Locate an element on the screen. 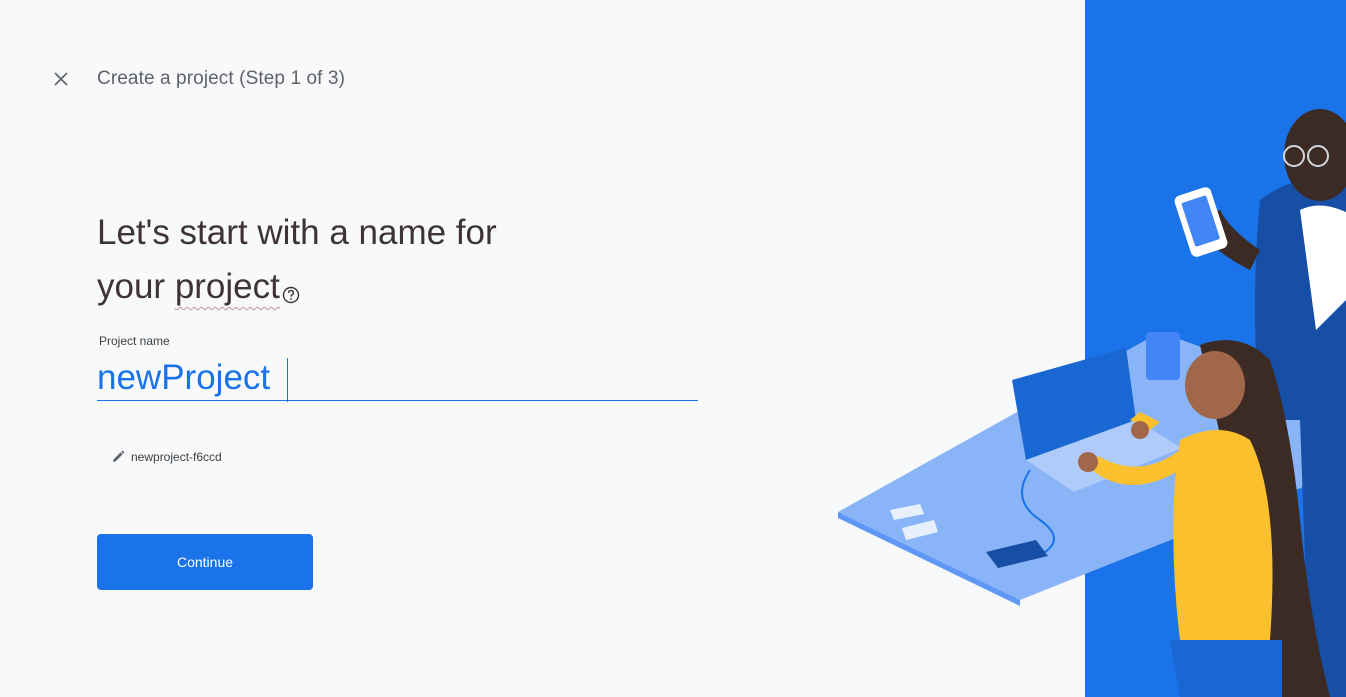  step-title: Create a project (Step 1 of 3) is located at coordinates (221, 78).